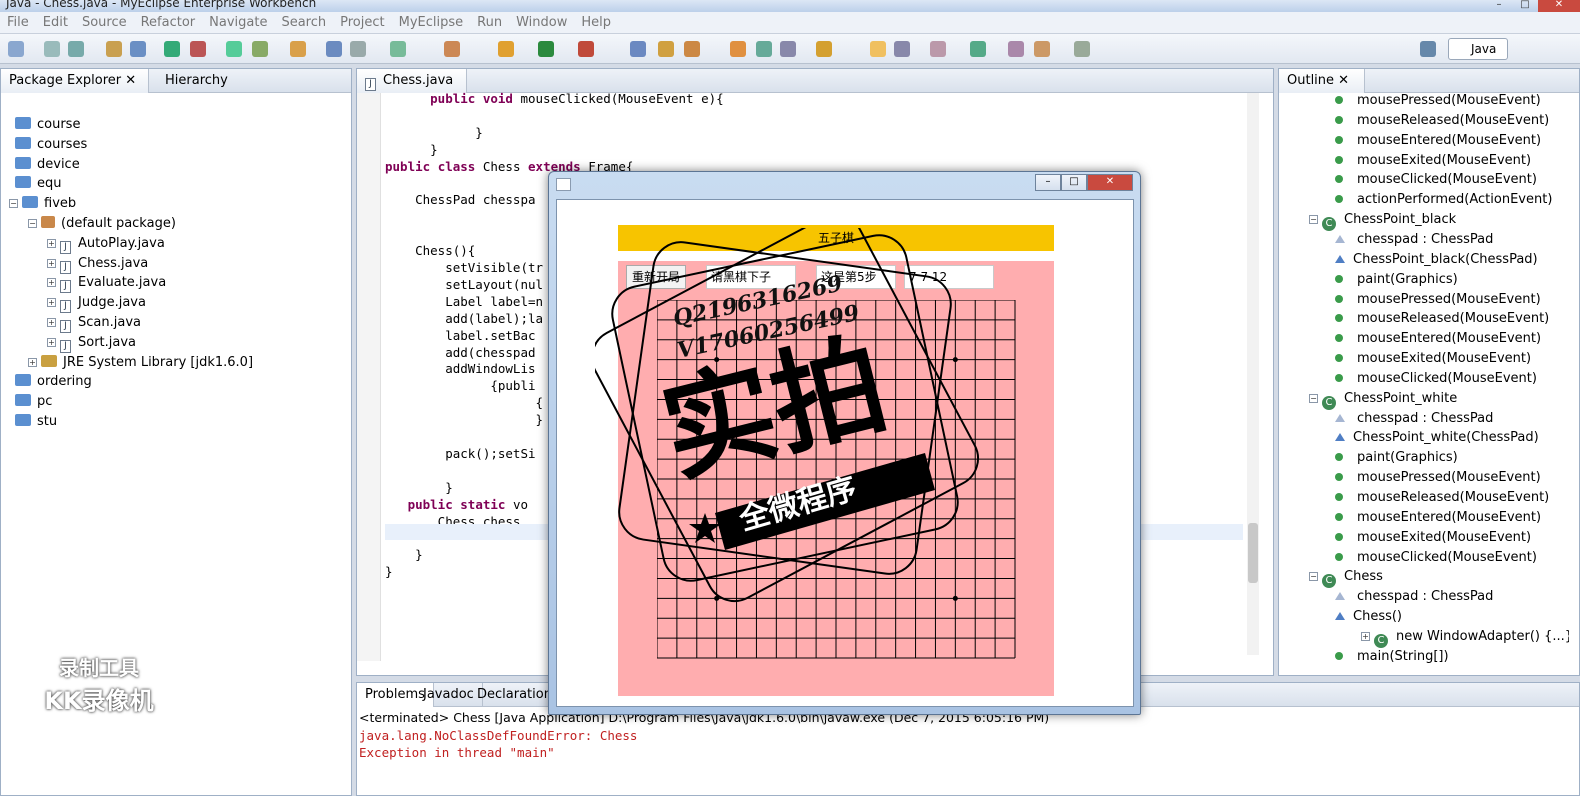 The image size is (1580, 796). Describe the element at coordinates (192, 81) in the screenshot. I see `tab-hierarchy: Hierarchy` at that location.